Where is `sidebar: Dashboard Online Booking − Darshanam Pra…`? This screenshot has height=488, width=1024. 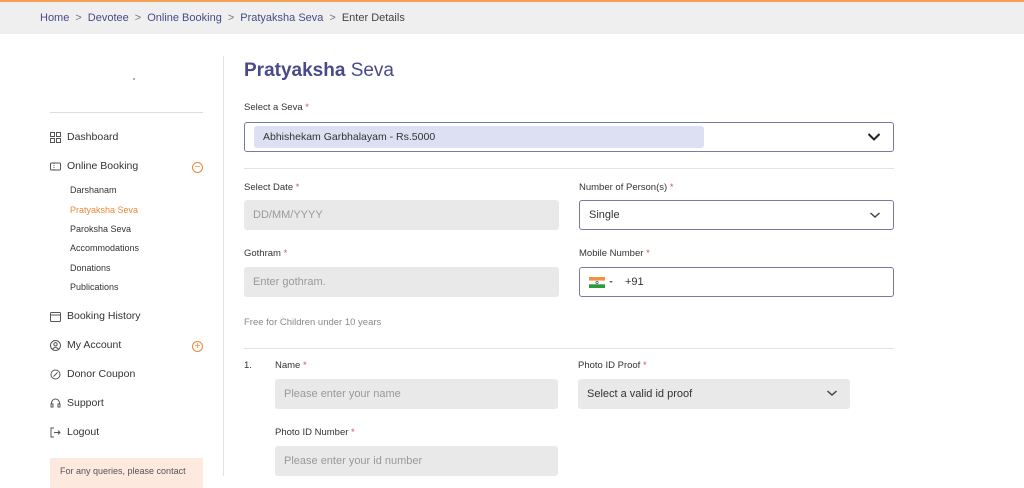 sidebar: Dashboard Online Booking − Darshanam Pra… is located at coordinates (126, 261).